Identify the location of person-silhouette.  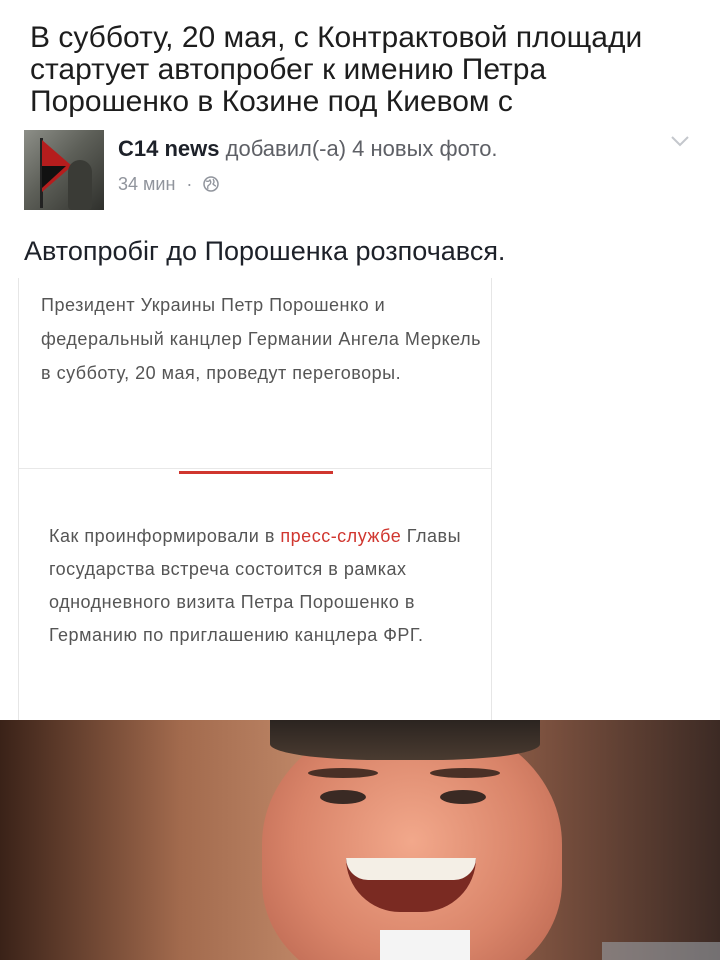
(80, 185).